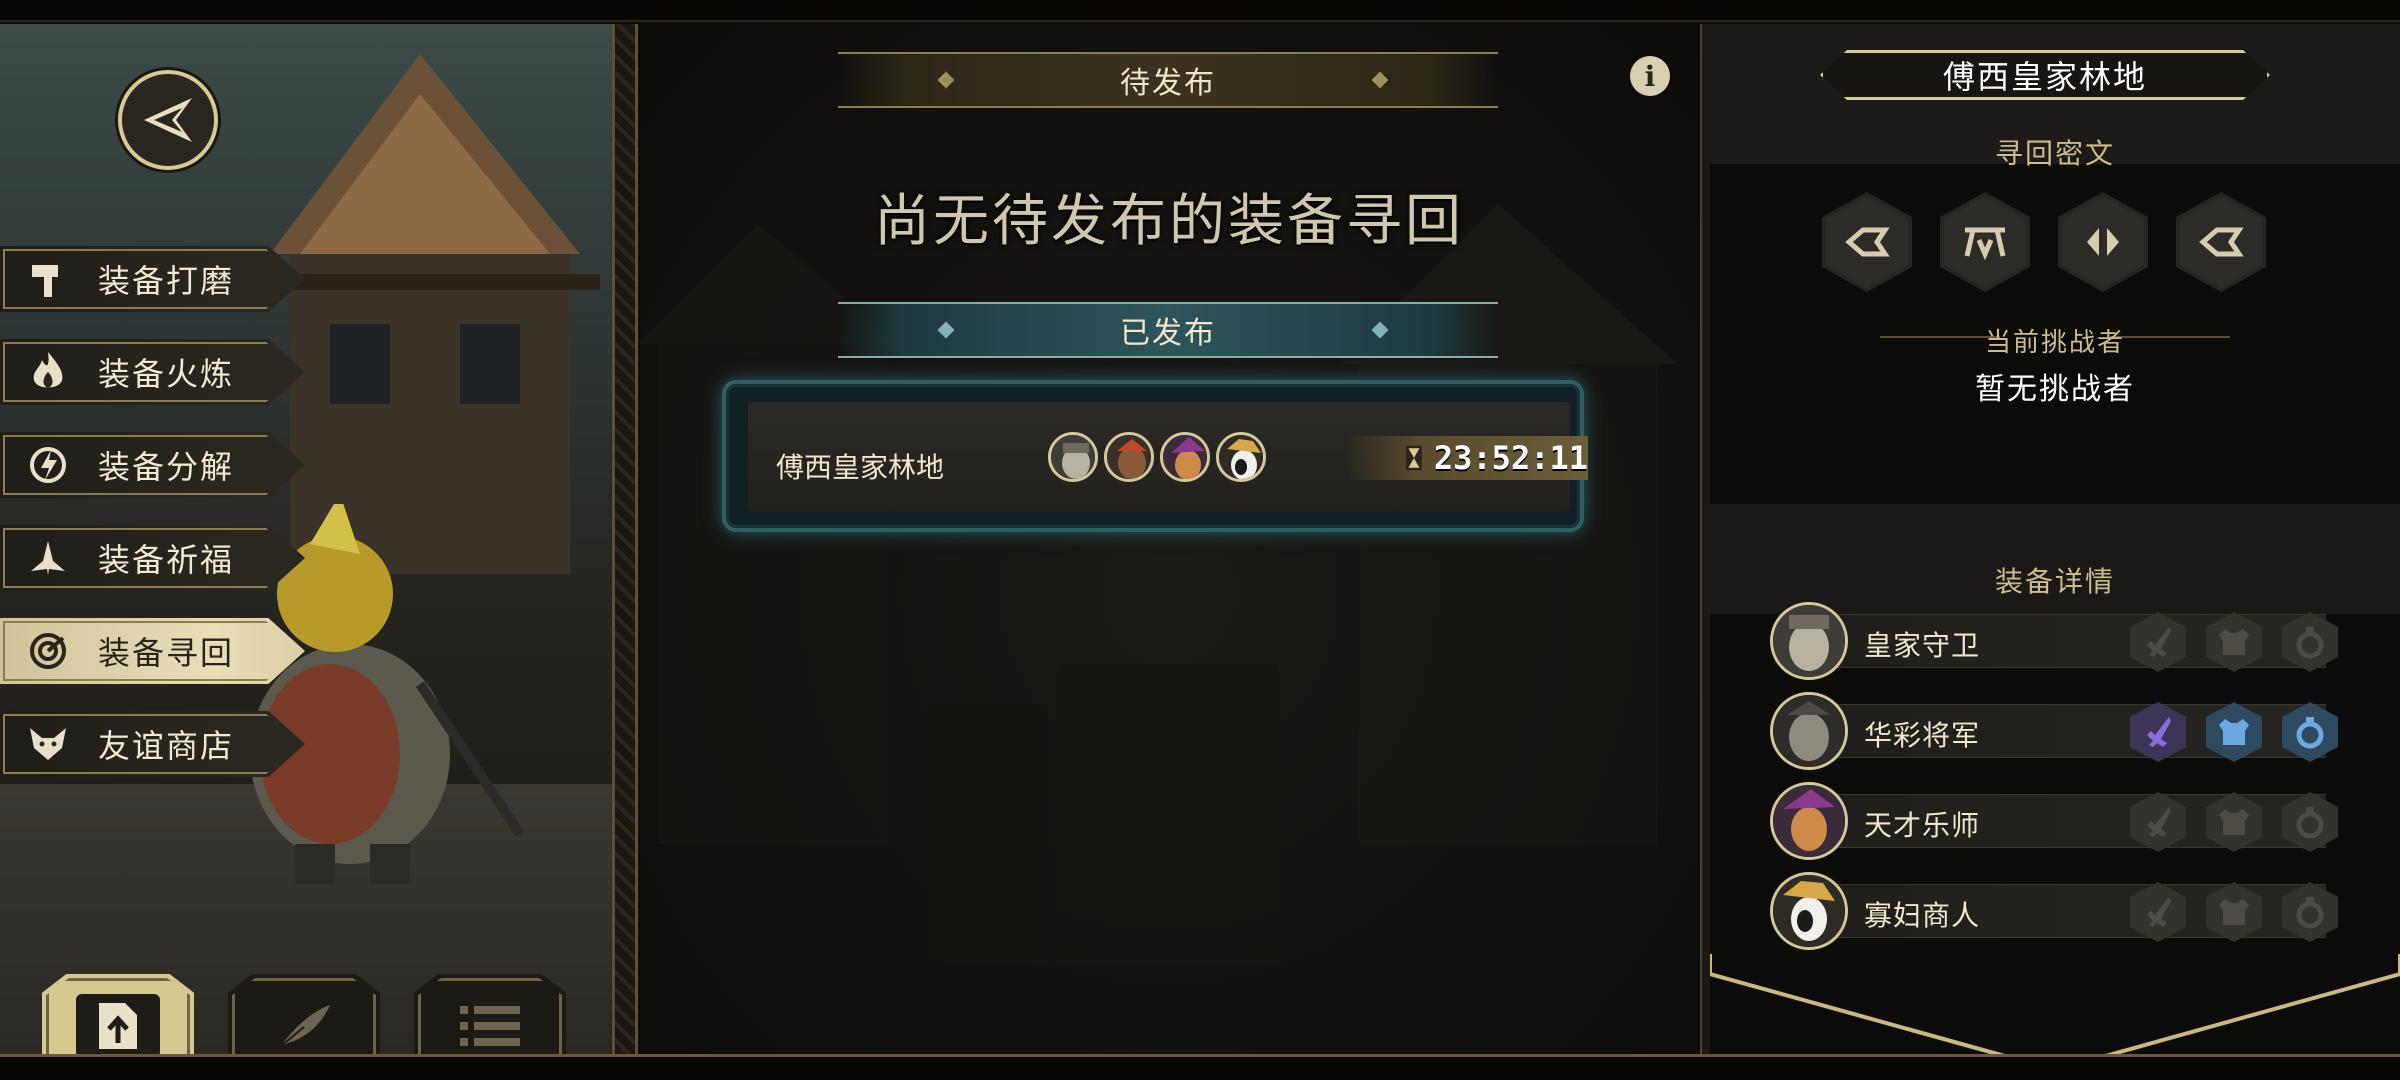 The image size is (2400, 1080). What do you see at coordinates (1922, 735) in the screenshot?
I see `hero-name: 华彩将军` at bounding box center [1922, 735].